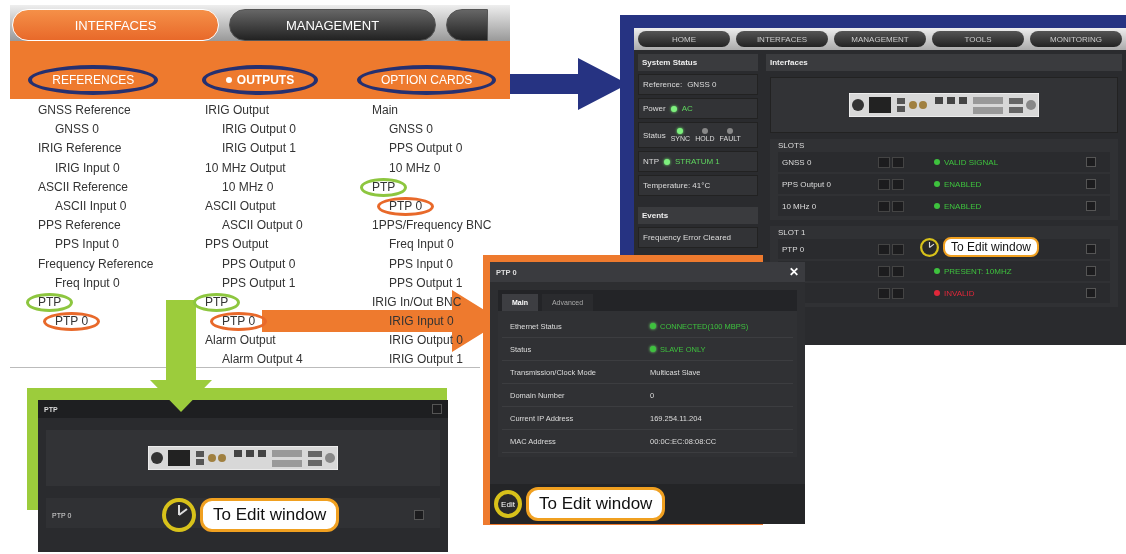 This screenshot has height=554, width=1126. What do you see at coordinates (687, 237) in the screenshot?
I see `event-text: Frequency Error Cleared` at bounding box center [687, 237].